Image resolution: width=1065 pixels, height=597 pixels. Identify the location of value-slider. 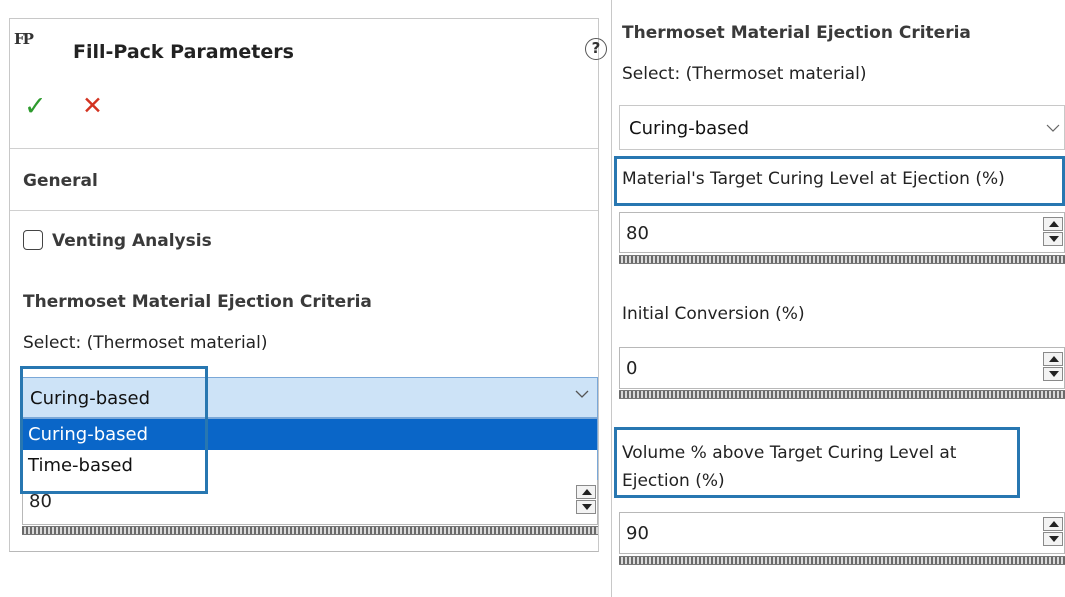
(310, 530).